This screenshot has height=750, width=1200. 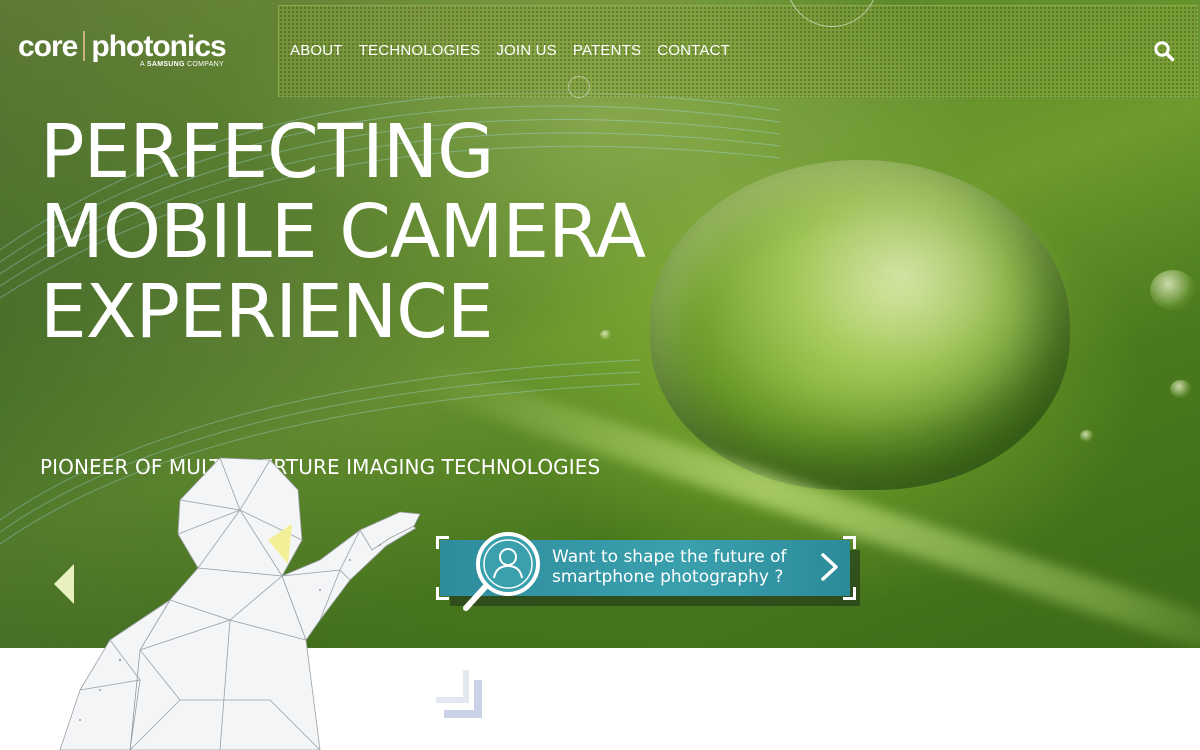 I want to click on logo-word-photonics: photonics, so click(x=158, y=46).